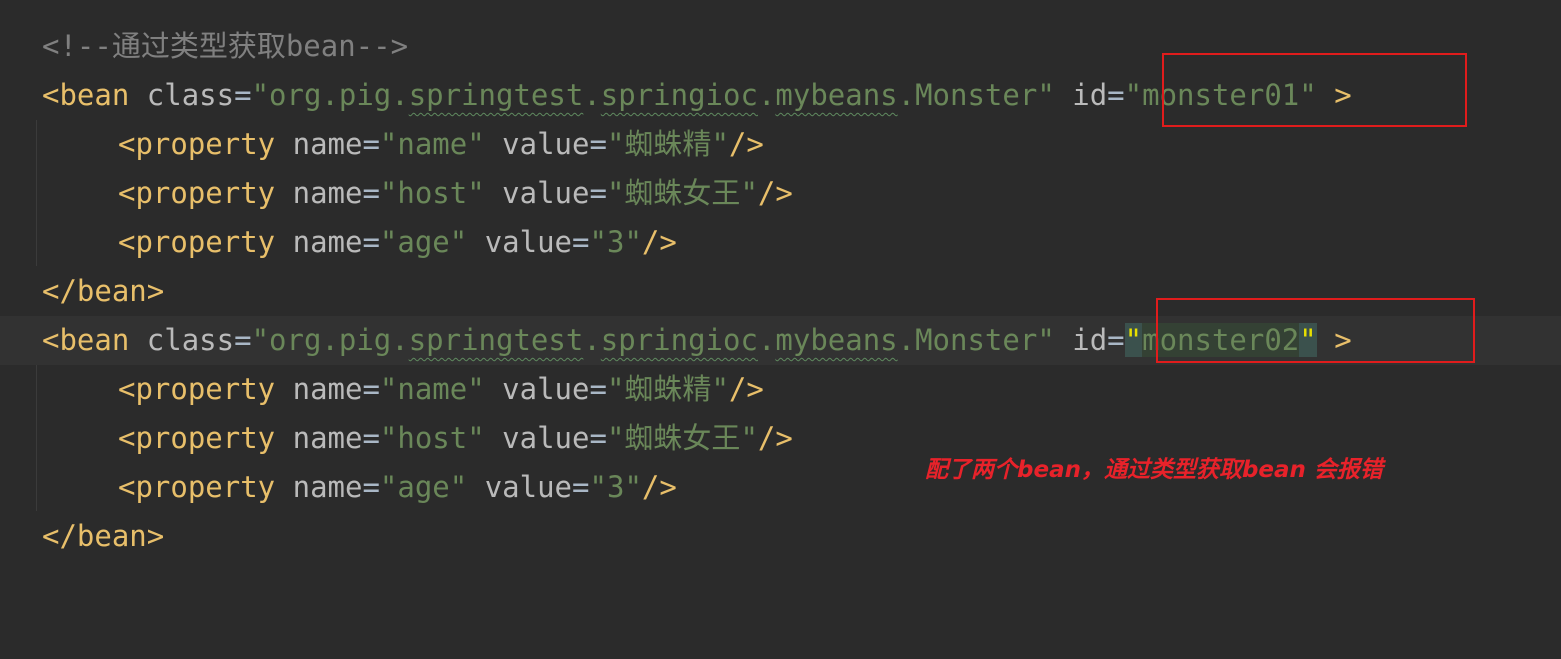 The width and height of the screenshot is (1561, 659). I want to click on code-line: </bean>, so click(780, 536).